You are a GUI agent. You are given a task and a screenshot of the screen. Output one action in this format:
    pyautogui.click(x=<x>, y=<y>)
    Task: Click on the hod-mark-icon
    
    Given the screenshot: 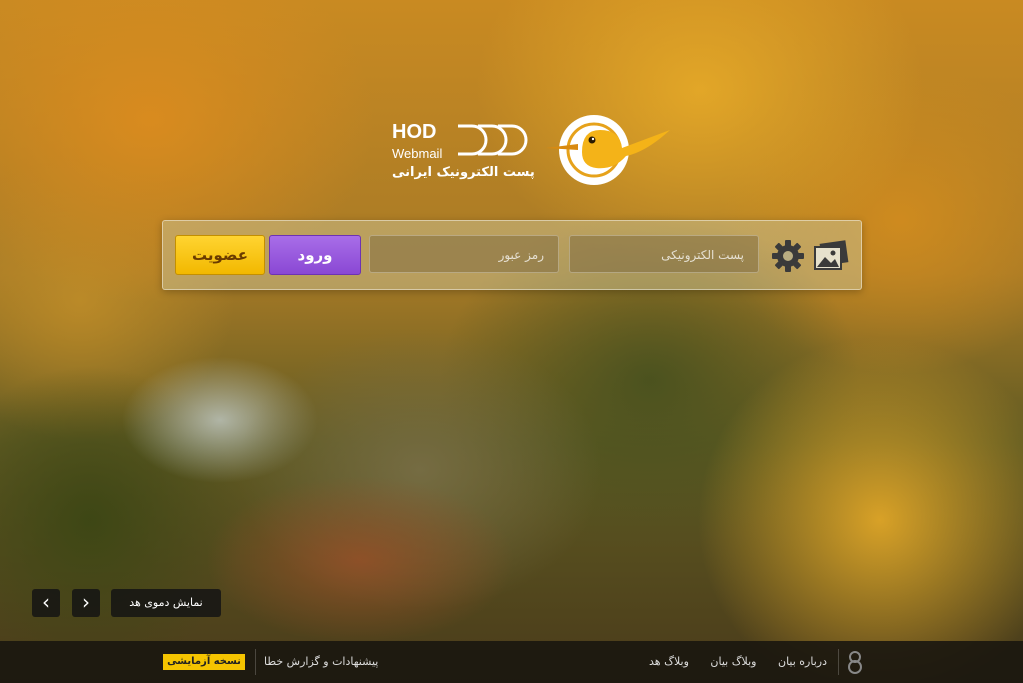 What is the action you would take?
    pyautogui.click(x=493, y=140)
    